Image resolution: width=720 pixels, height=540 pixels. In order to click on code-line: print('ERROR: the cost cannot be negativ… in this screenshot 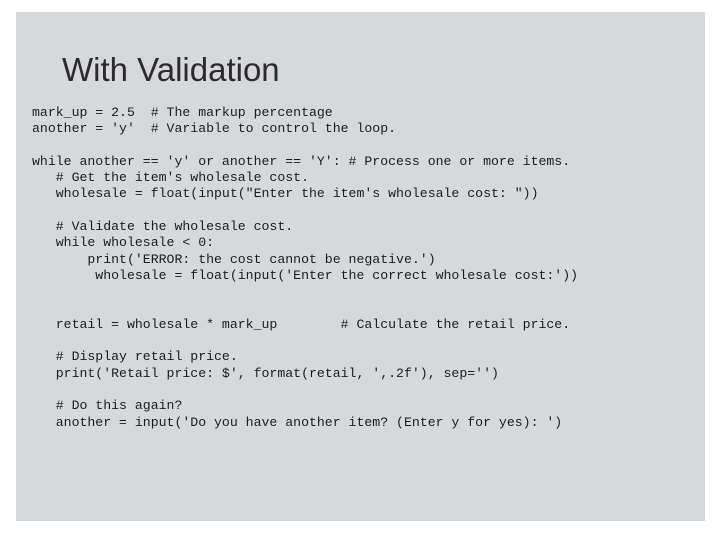, I will do `click(234, 259)`.